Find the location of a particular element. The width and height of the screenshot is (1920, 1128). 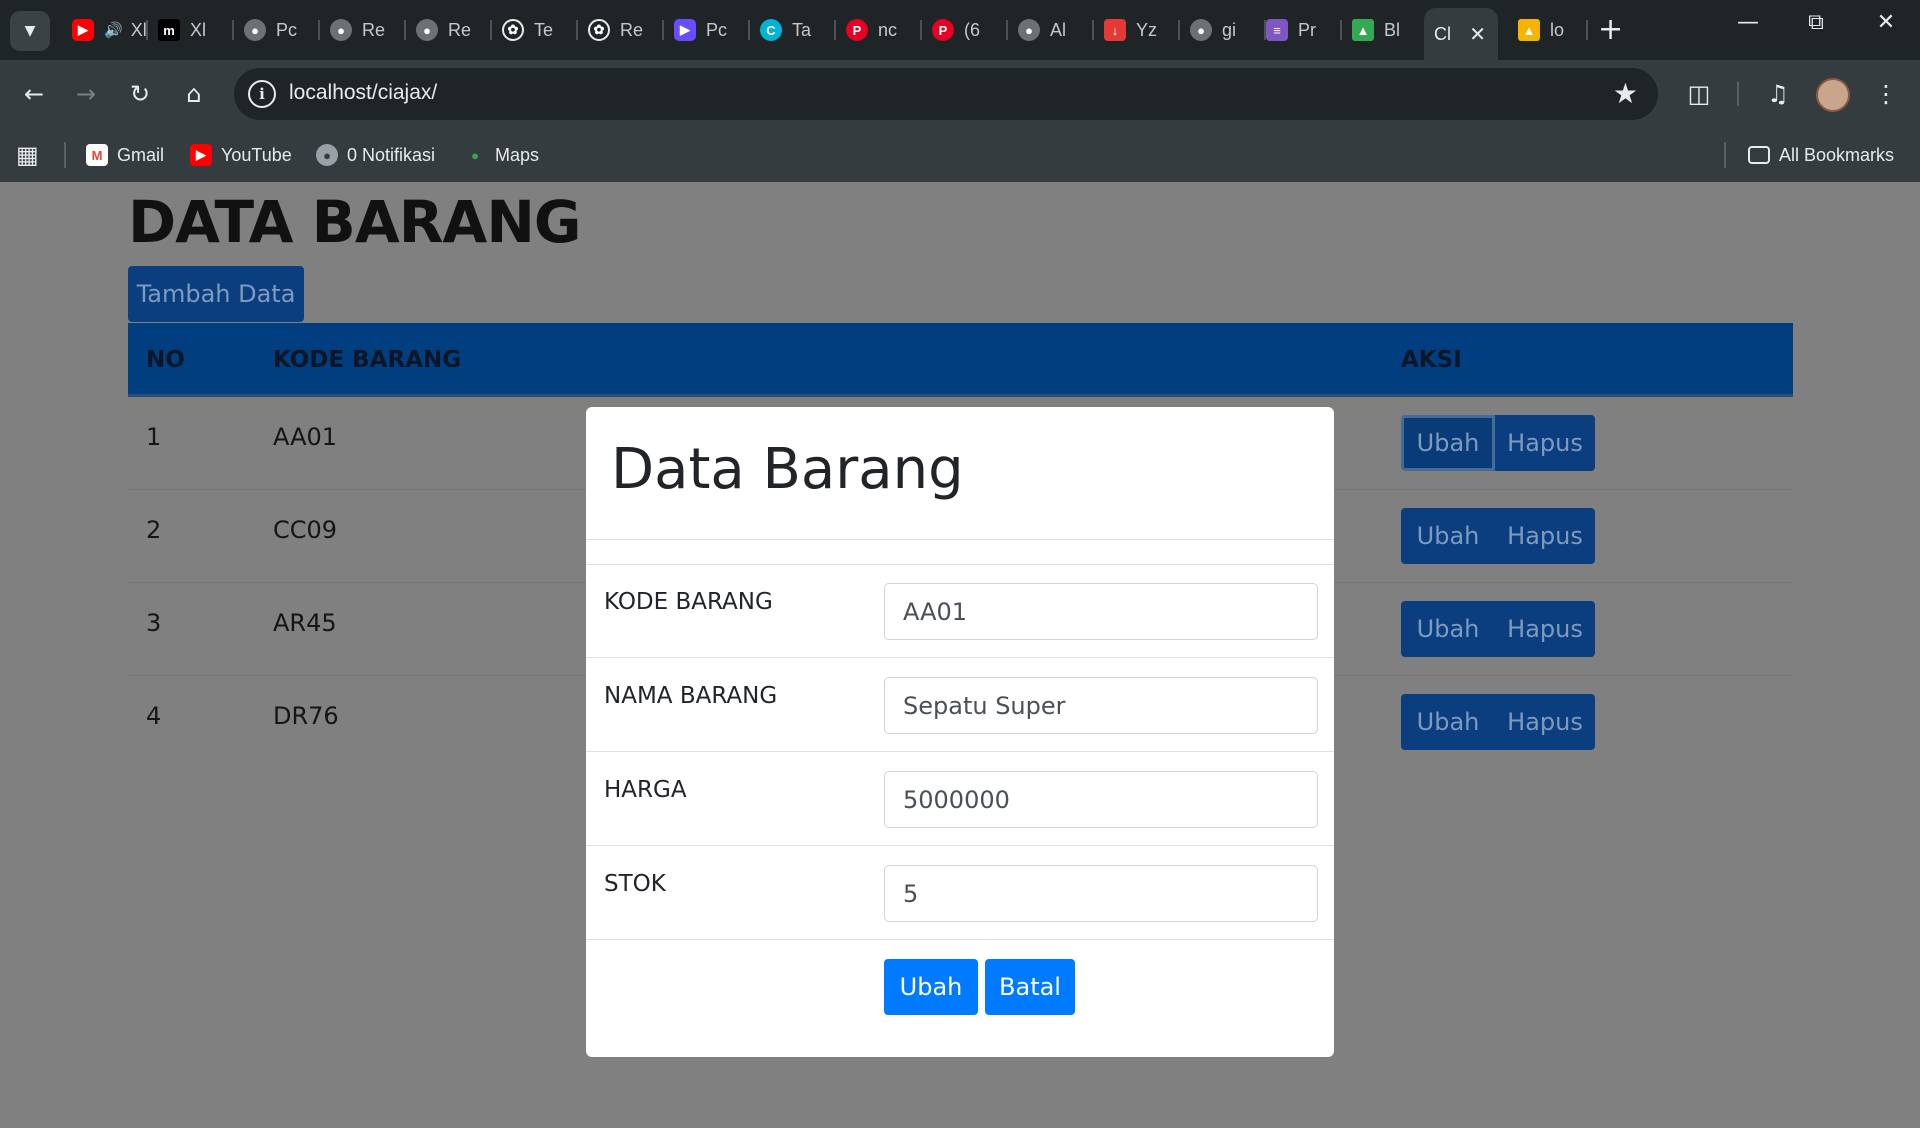

table-header: NO KODE BARANG AKSI is located at coordinates (960, 360).